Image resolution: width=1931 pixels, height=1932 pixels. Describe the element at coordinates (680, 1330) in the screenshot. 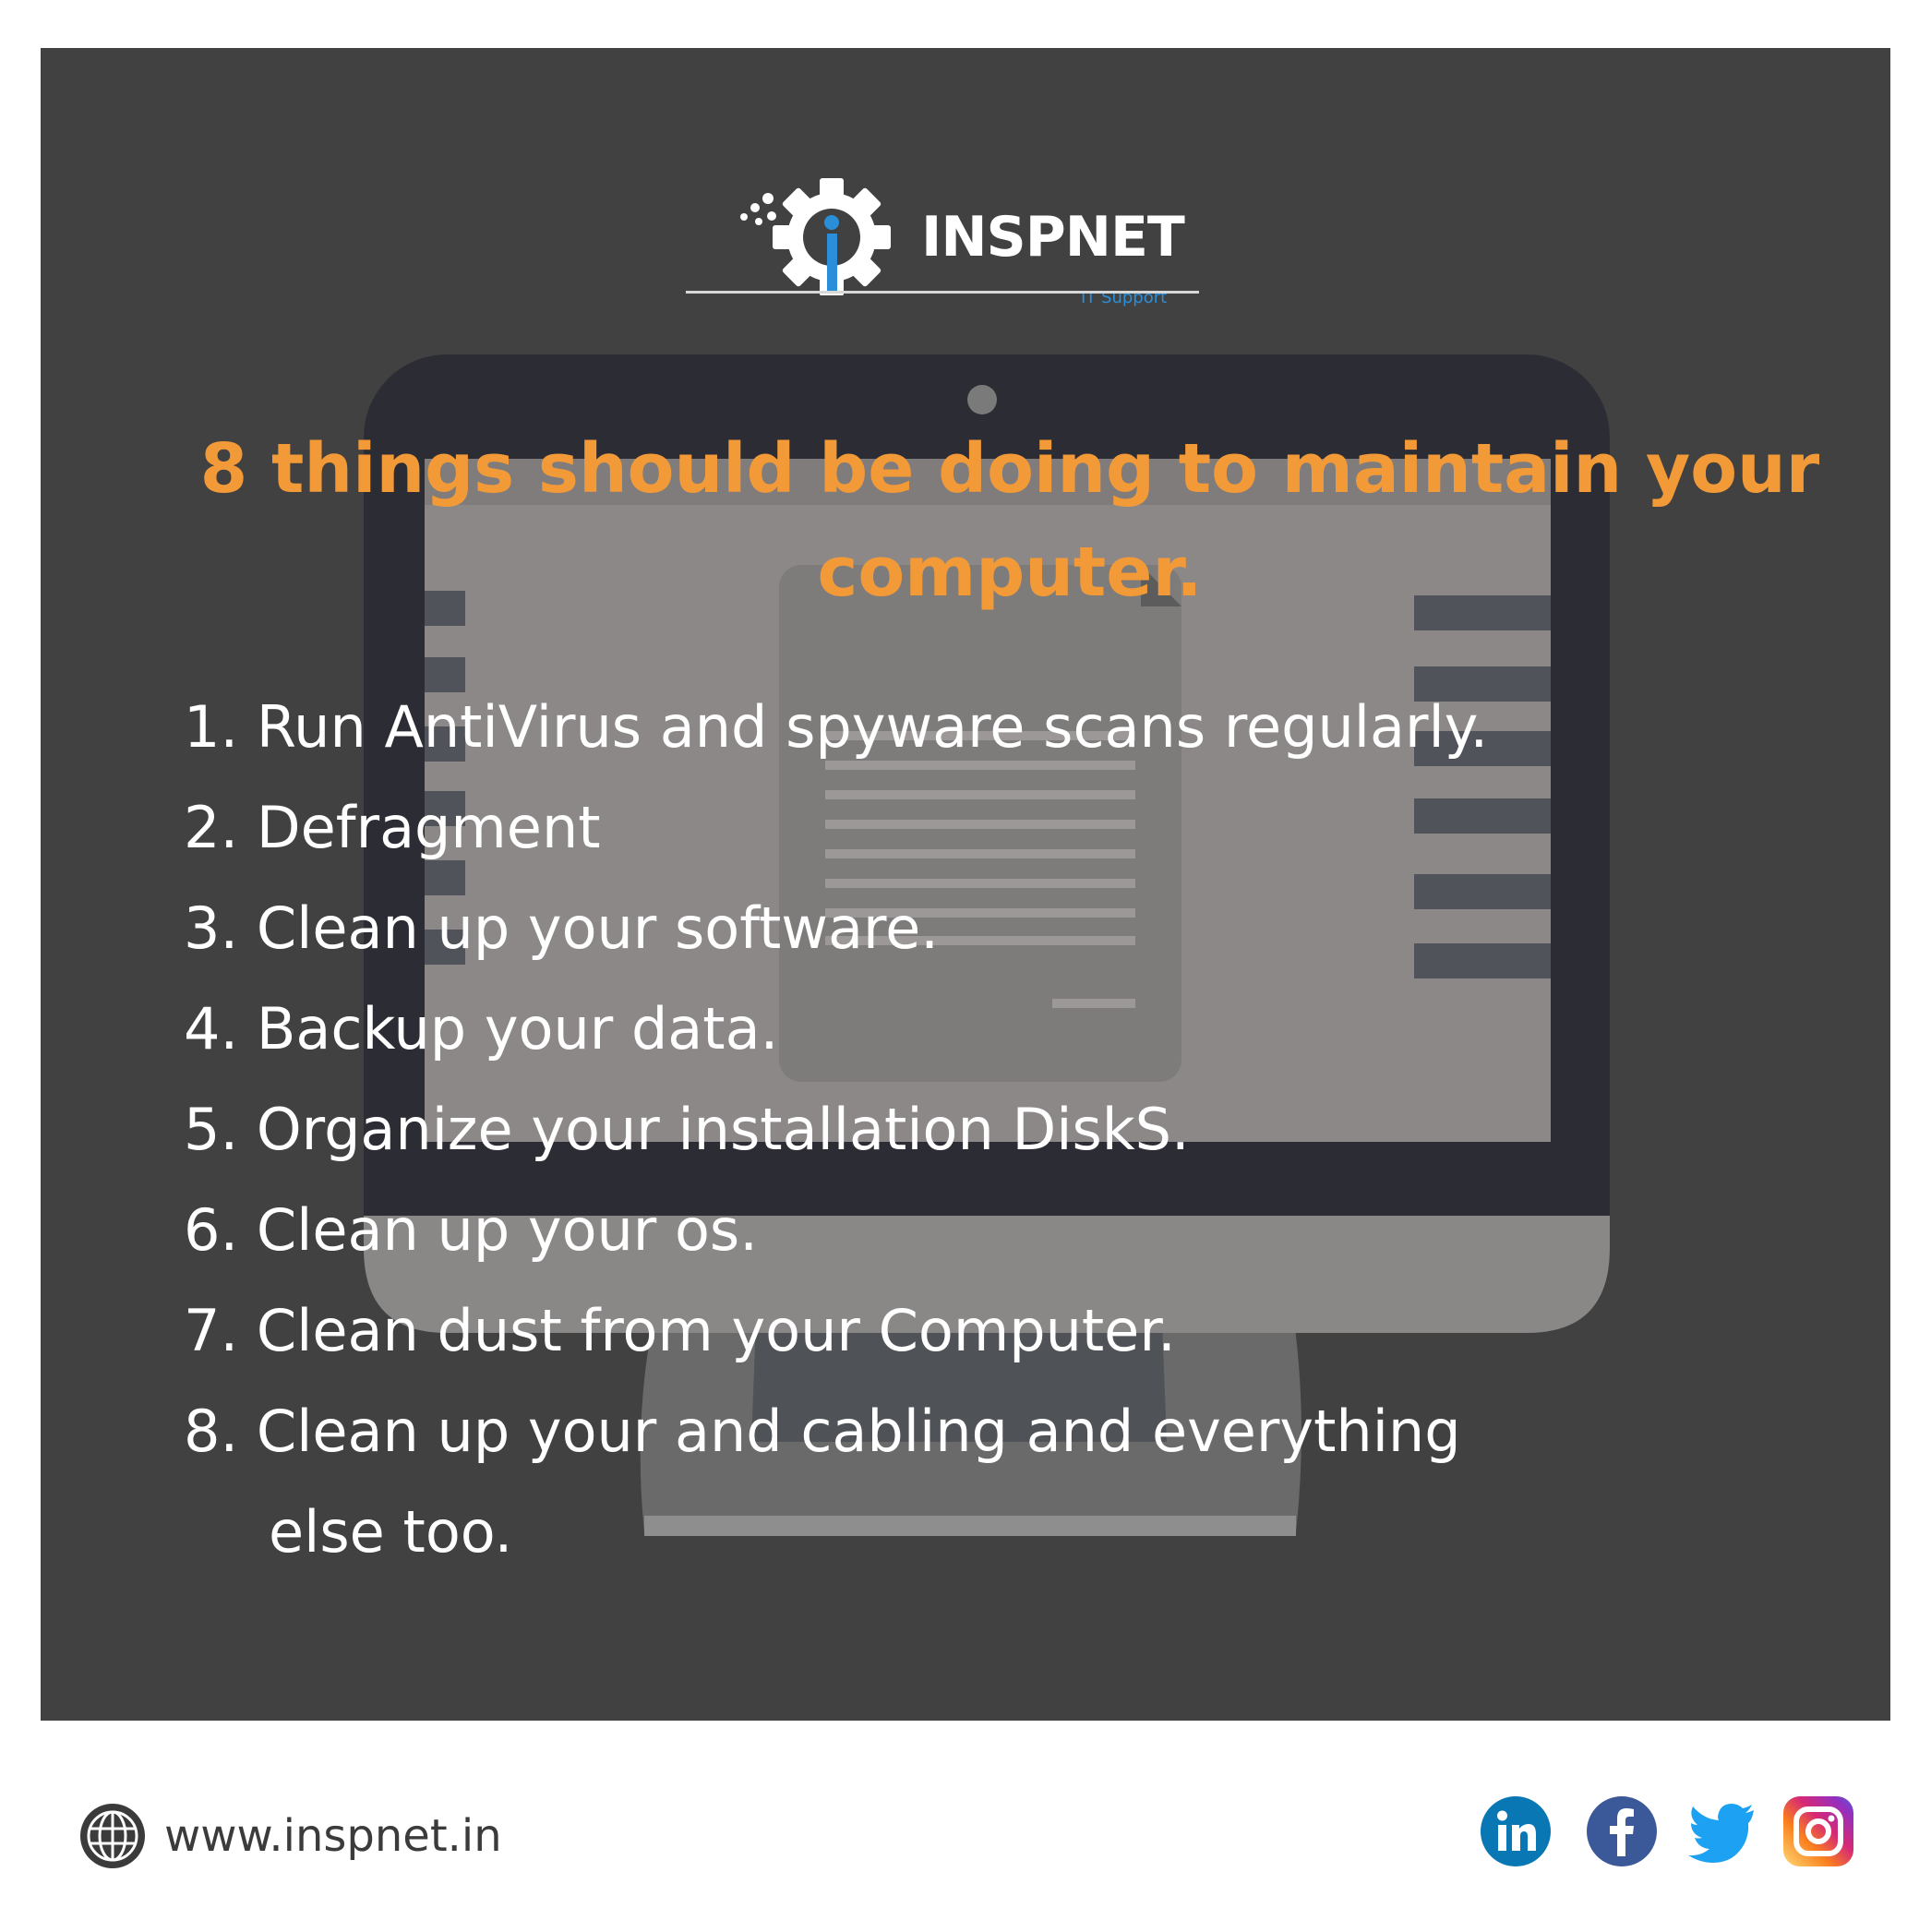

I see `list-item: 7. Clean dust from your Computer.` at that location.